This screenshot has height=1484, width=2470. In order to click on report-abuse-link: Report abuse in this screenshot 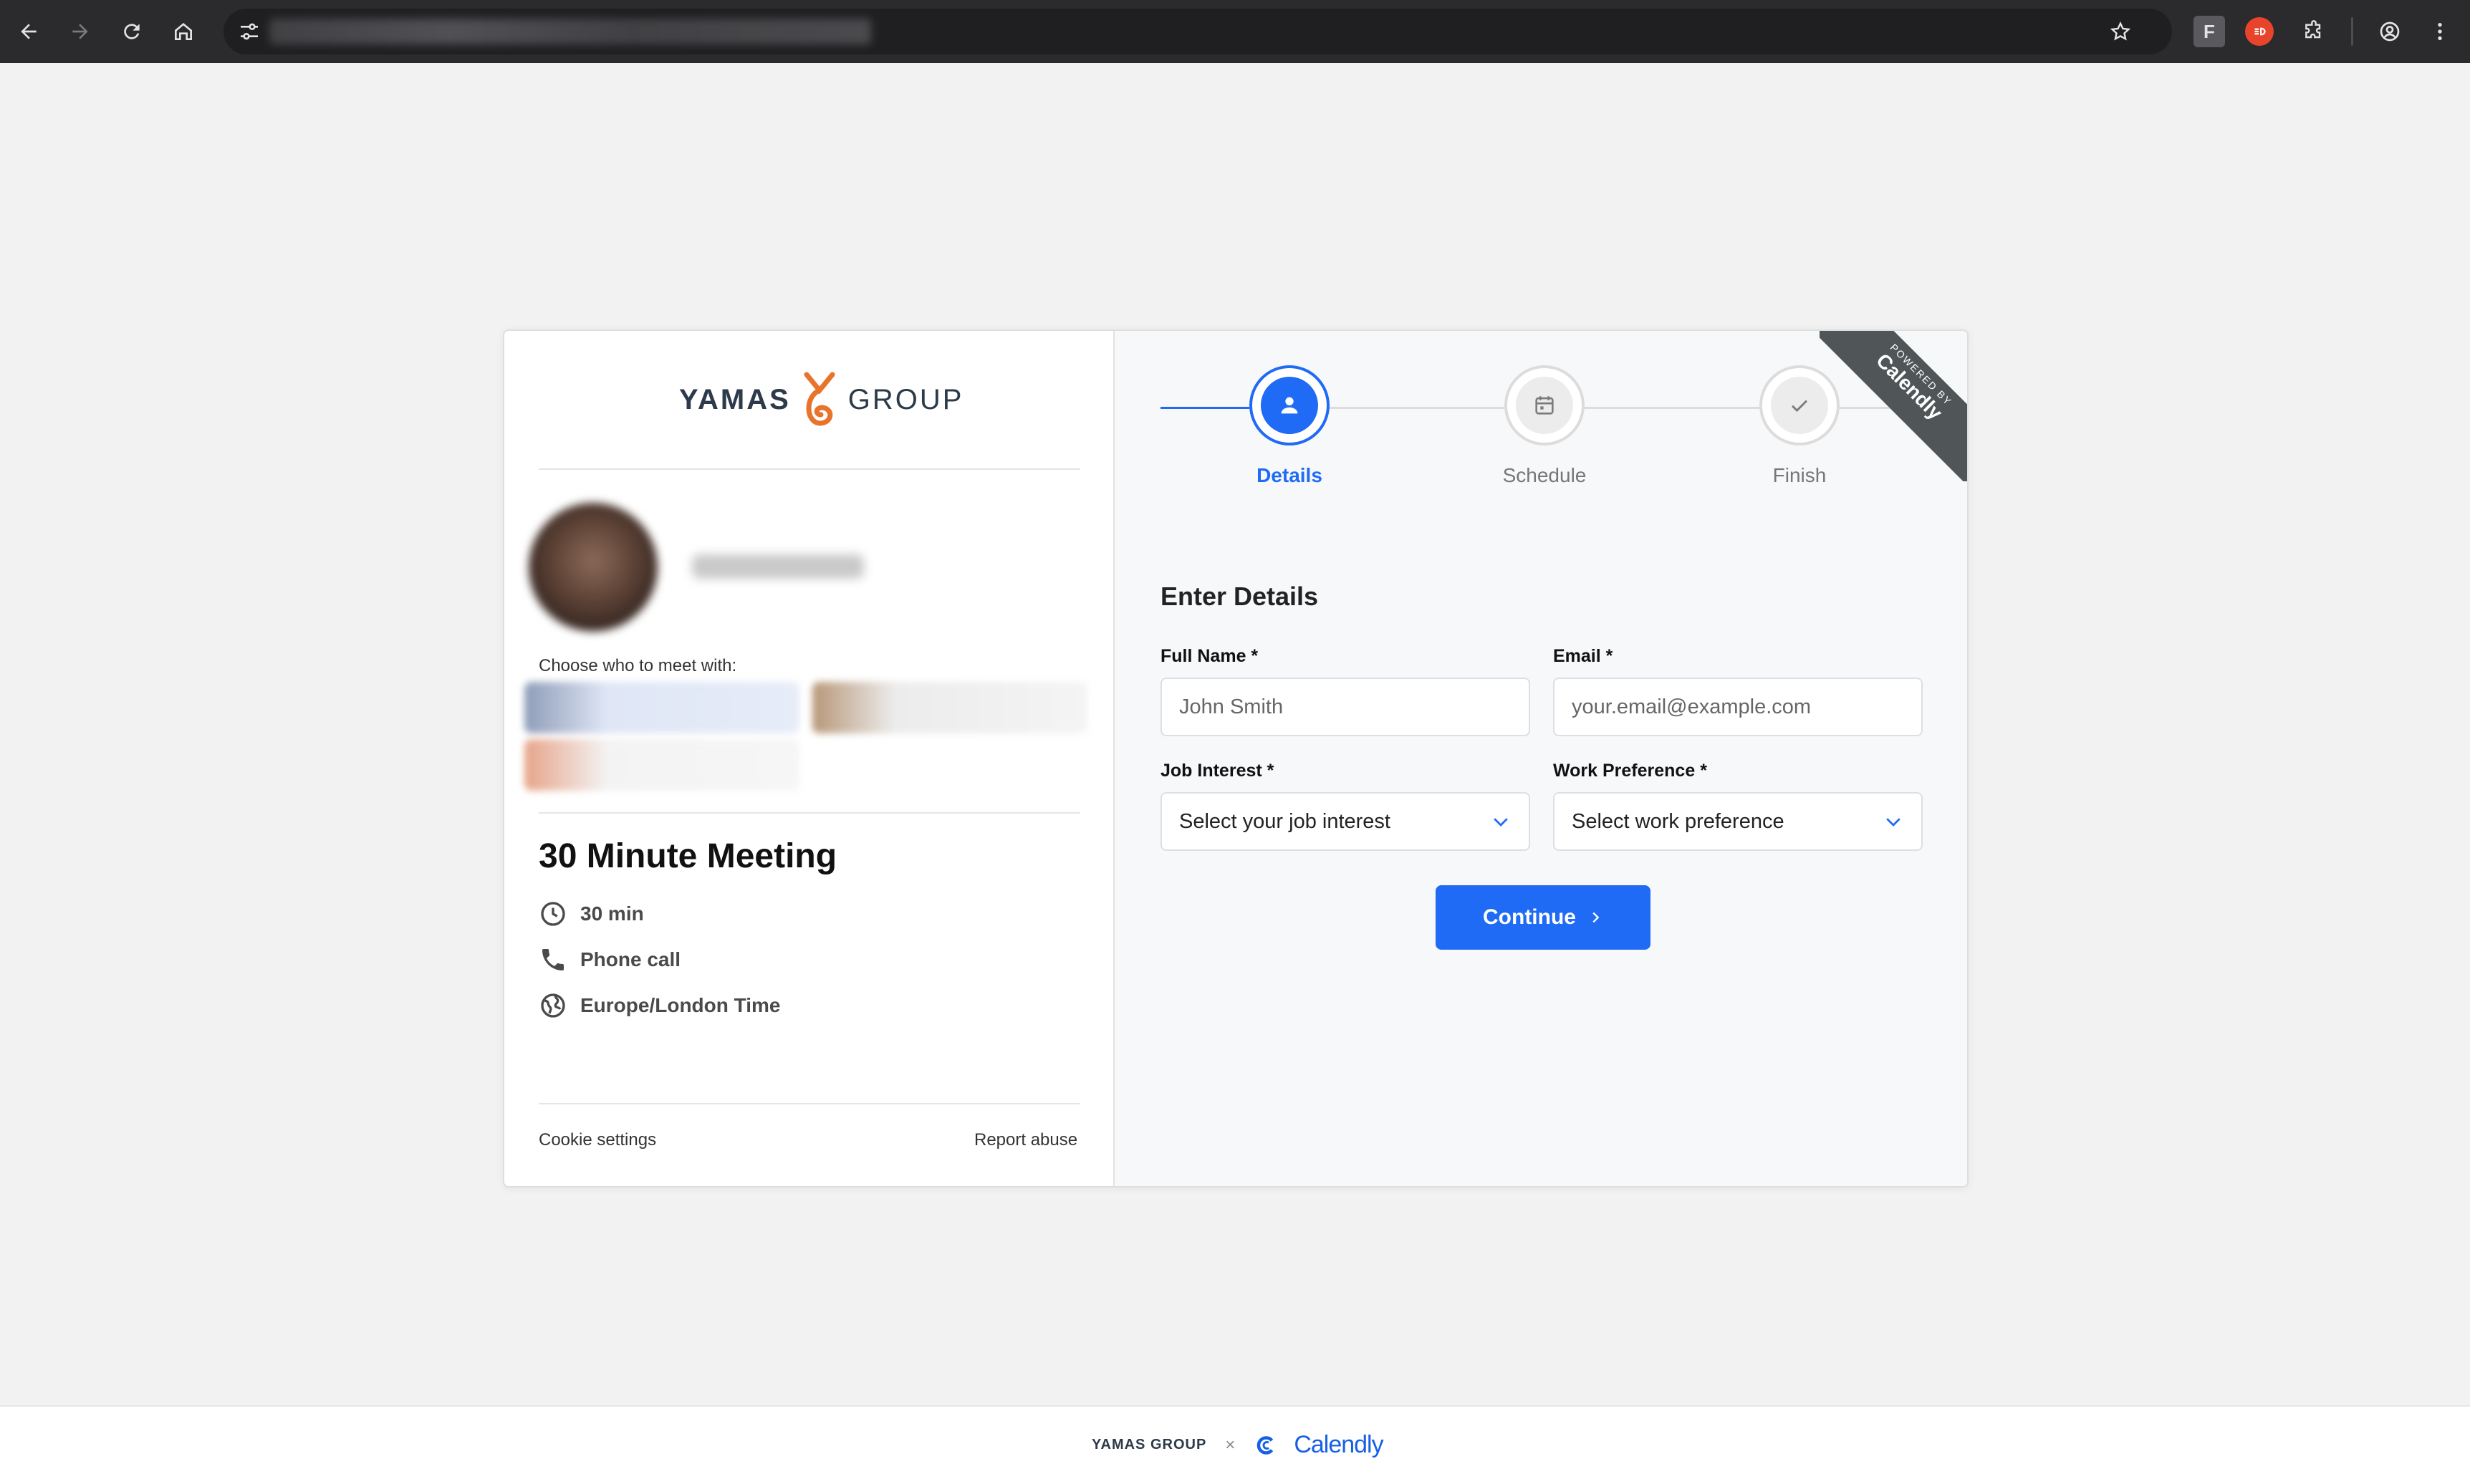, I will do `click(1025, 1140)`.